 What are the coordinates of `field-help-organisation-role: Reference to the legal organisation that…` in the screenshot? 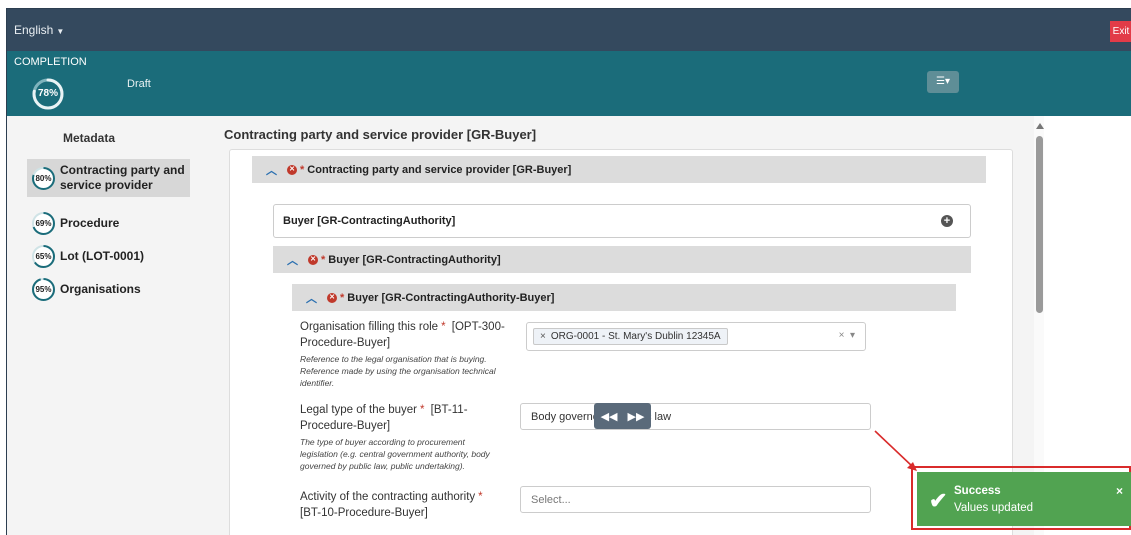 It's located at (407, 371).